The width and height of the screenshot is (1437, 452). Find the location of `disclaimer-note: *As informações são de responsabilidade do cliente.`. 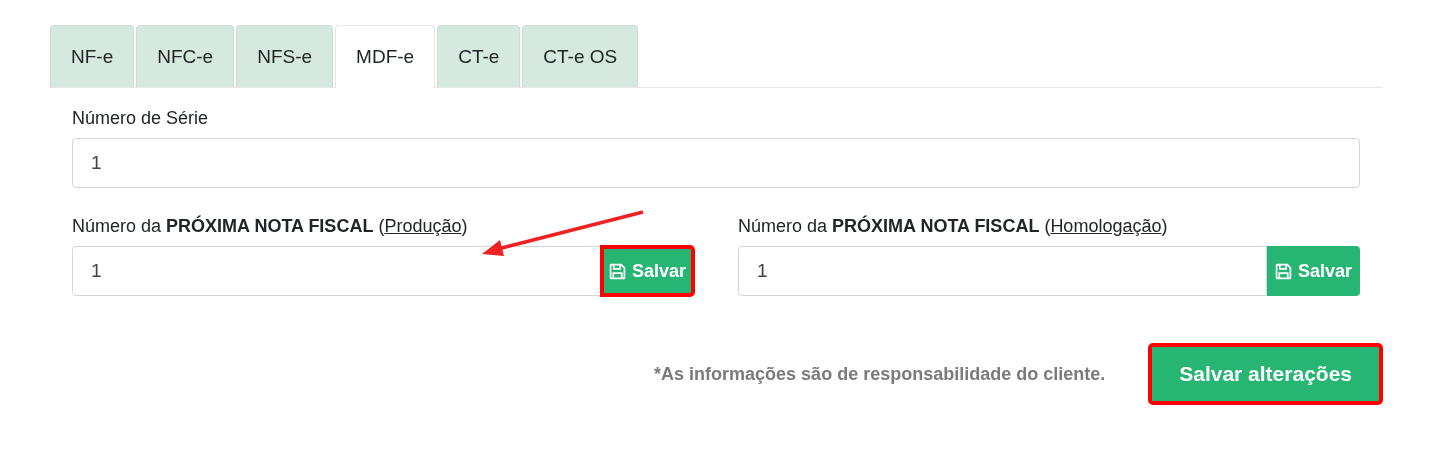

disclaimer-note: *As informações são de responsabilidade do cliente. is located at coordinates (880, 374).